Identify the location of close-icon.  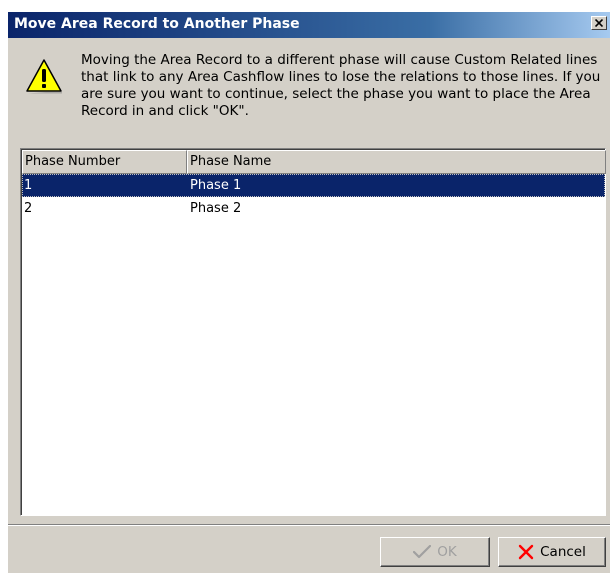
(599, 23).